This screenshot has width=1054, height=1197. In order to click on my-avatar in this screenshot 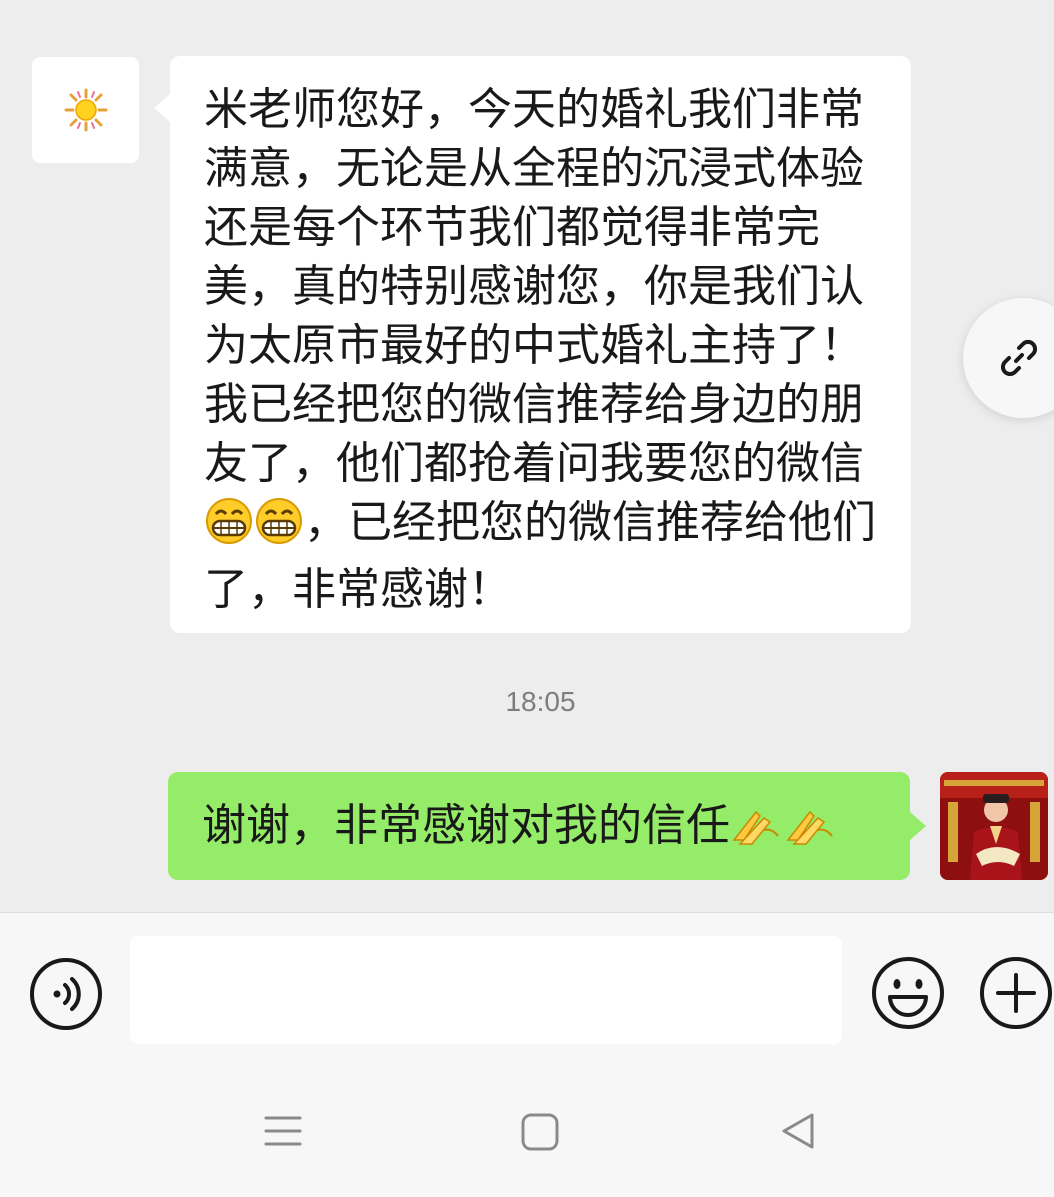, I will do `click(994, 826)`.